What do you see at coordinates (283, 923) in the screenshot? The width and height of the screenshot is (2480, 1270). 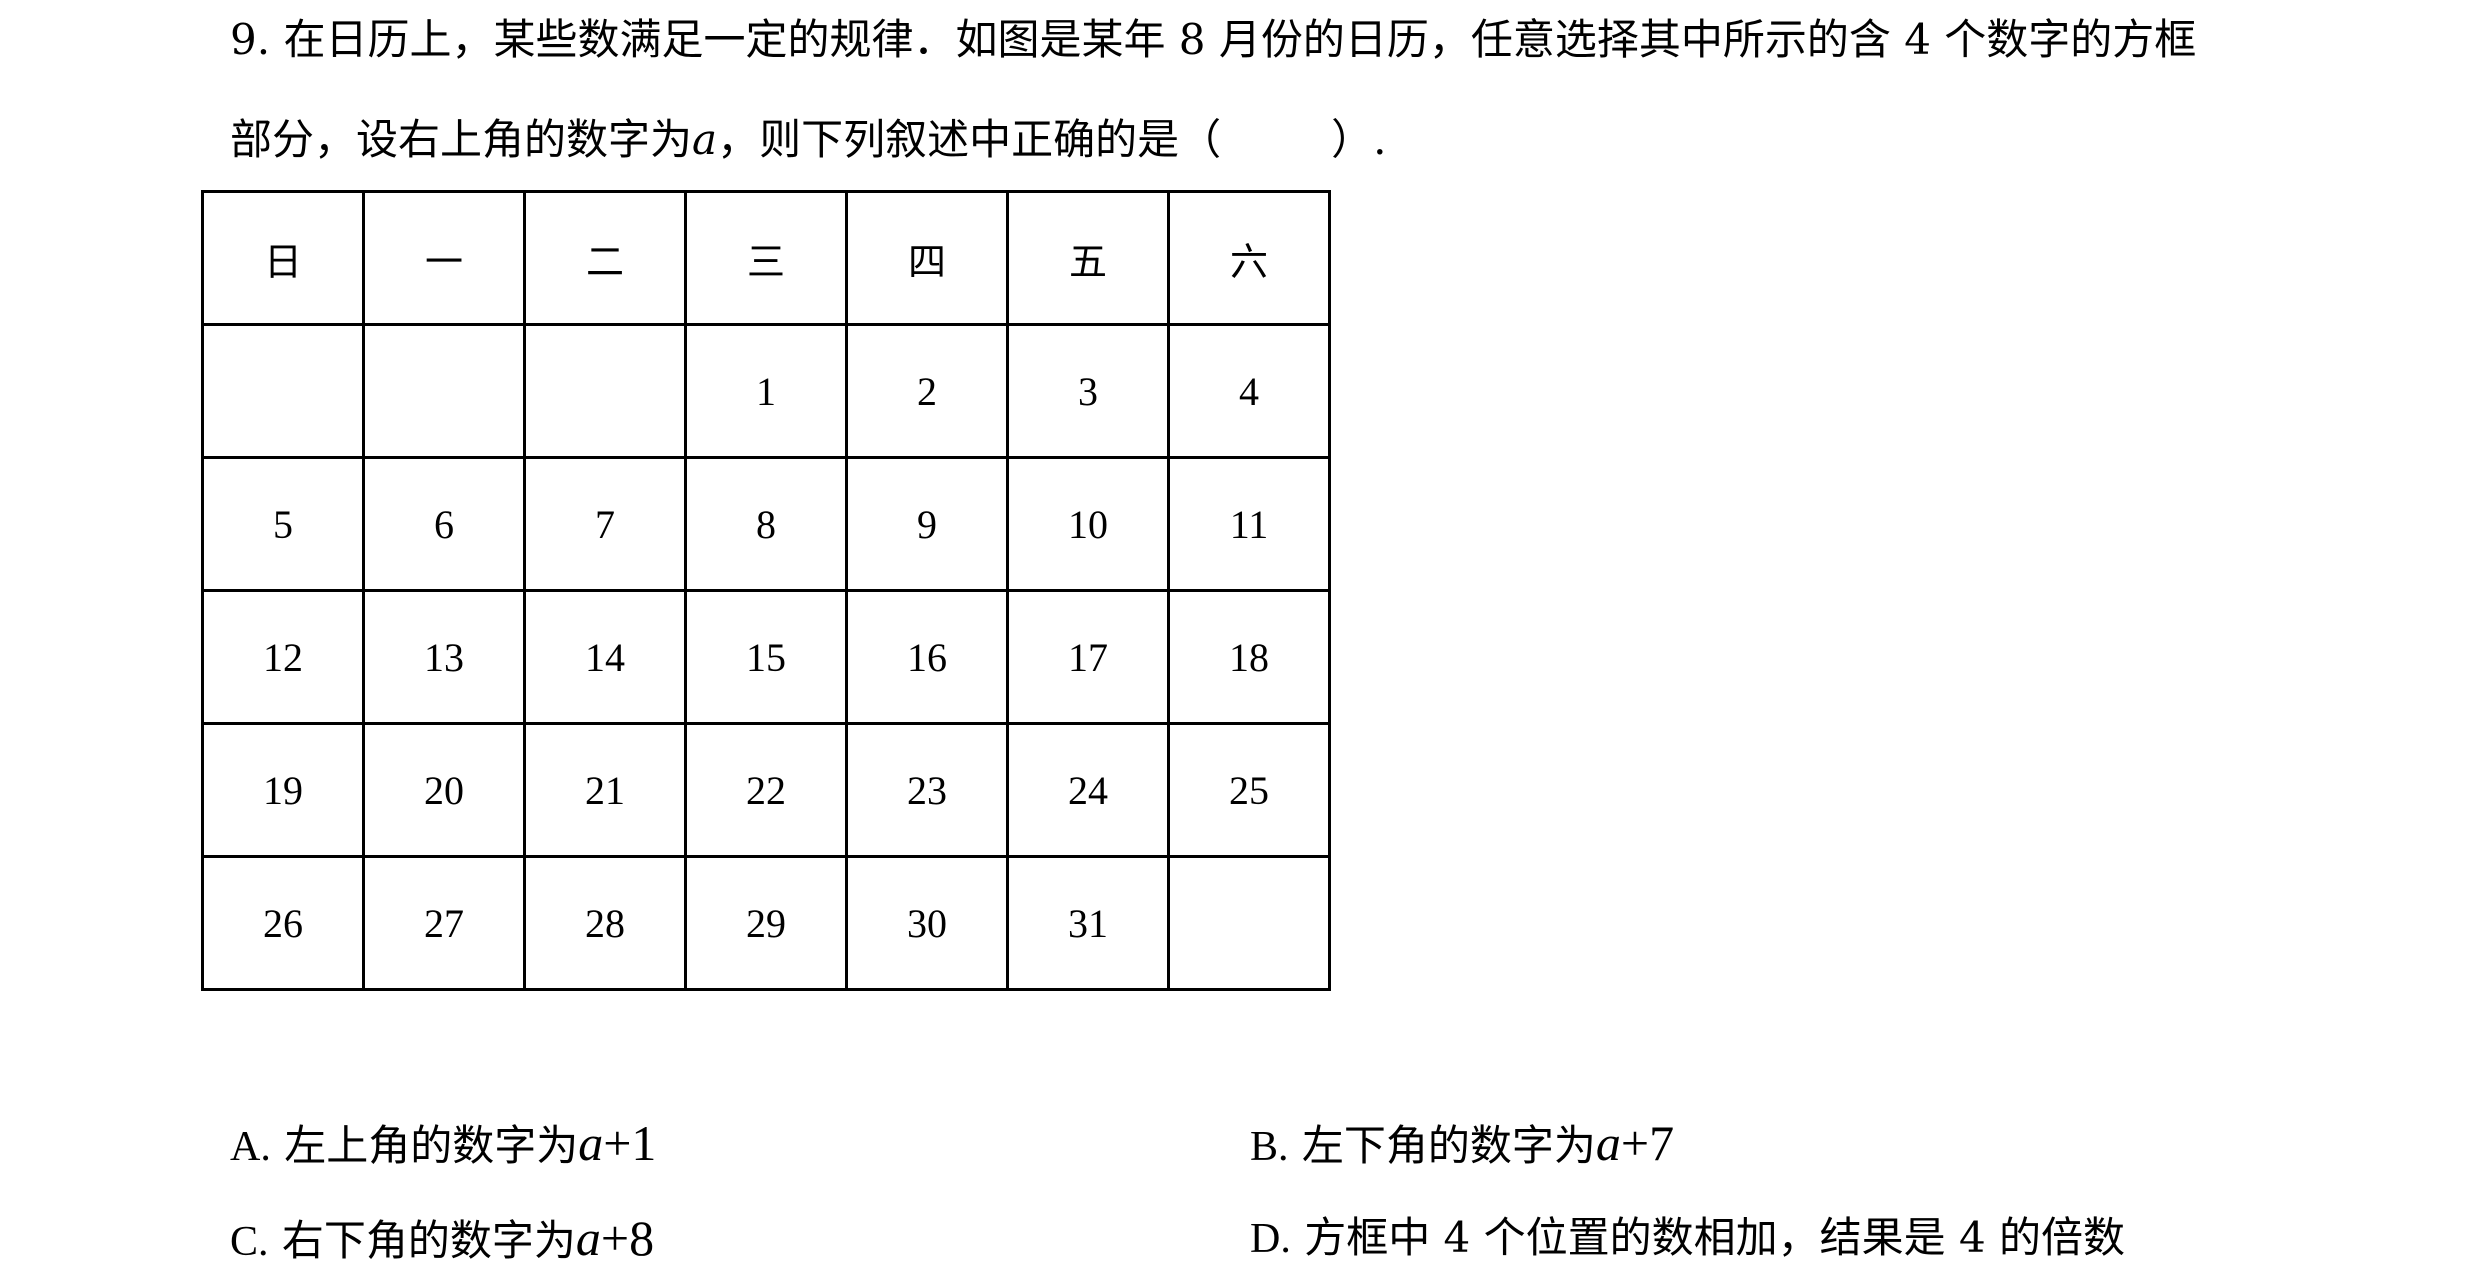 I see `calendar-day-cell: 26` at bounding box center [283, 923].